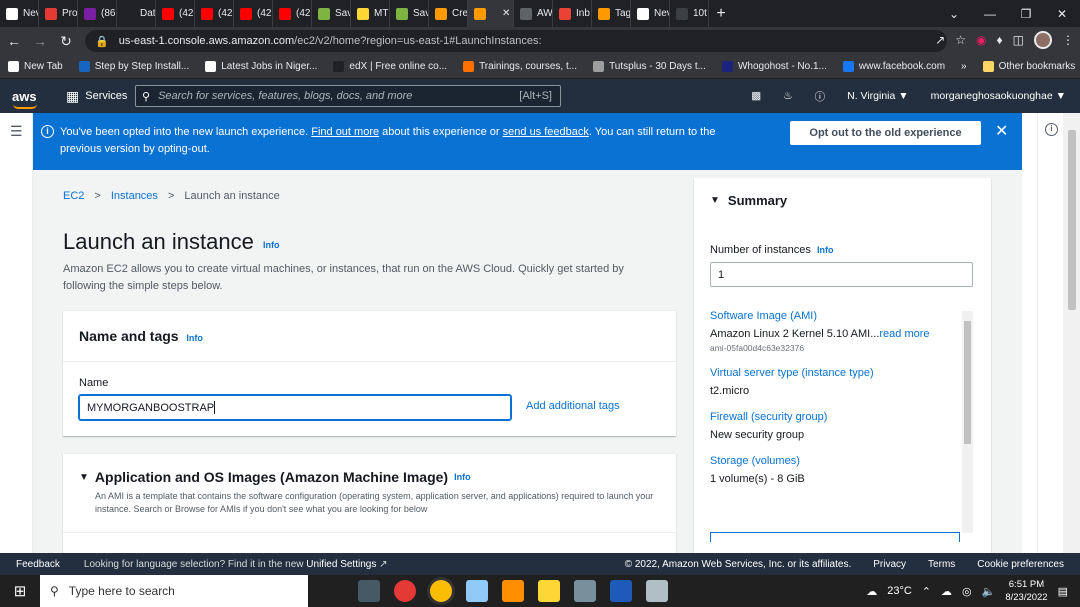 This screenshot has height=607, width=1080. Describe the element at coordinates (837, 417) in the screenshot. I see `summary-key-firewall: Firewall (security group)` at that location.